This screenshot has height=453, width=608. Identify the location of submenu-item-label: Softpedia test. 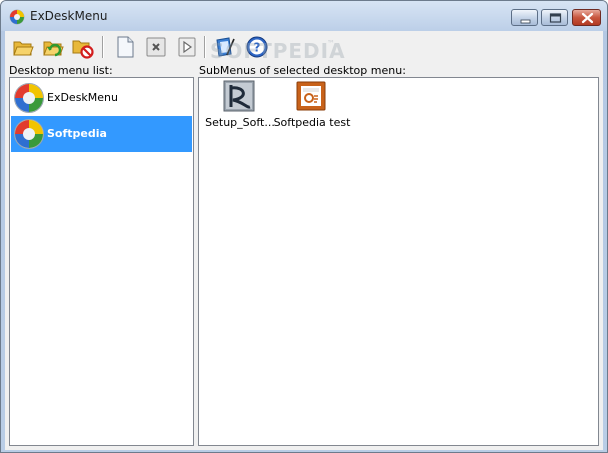
(312, 122).